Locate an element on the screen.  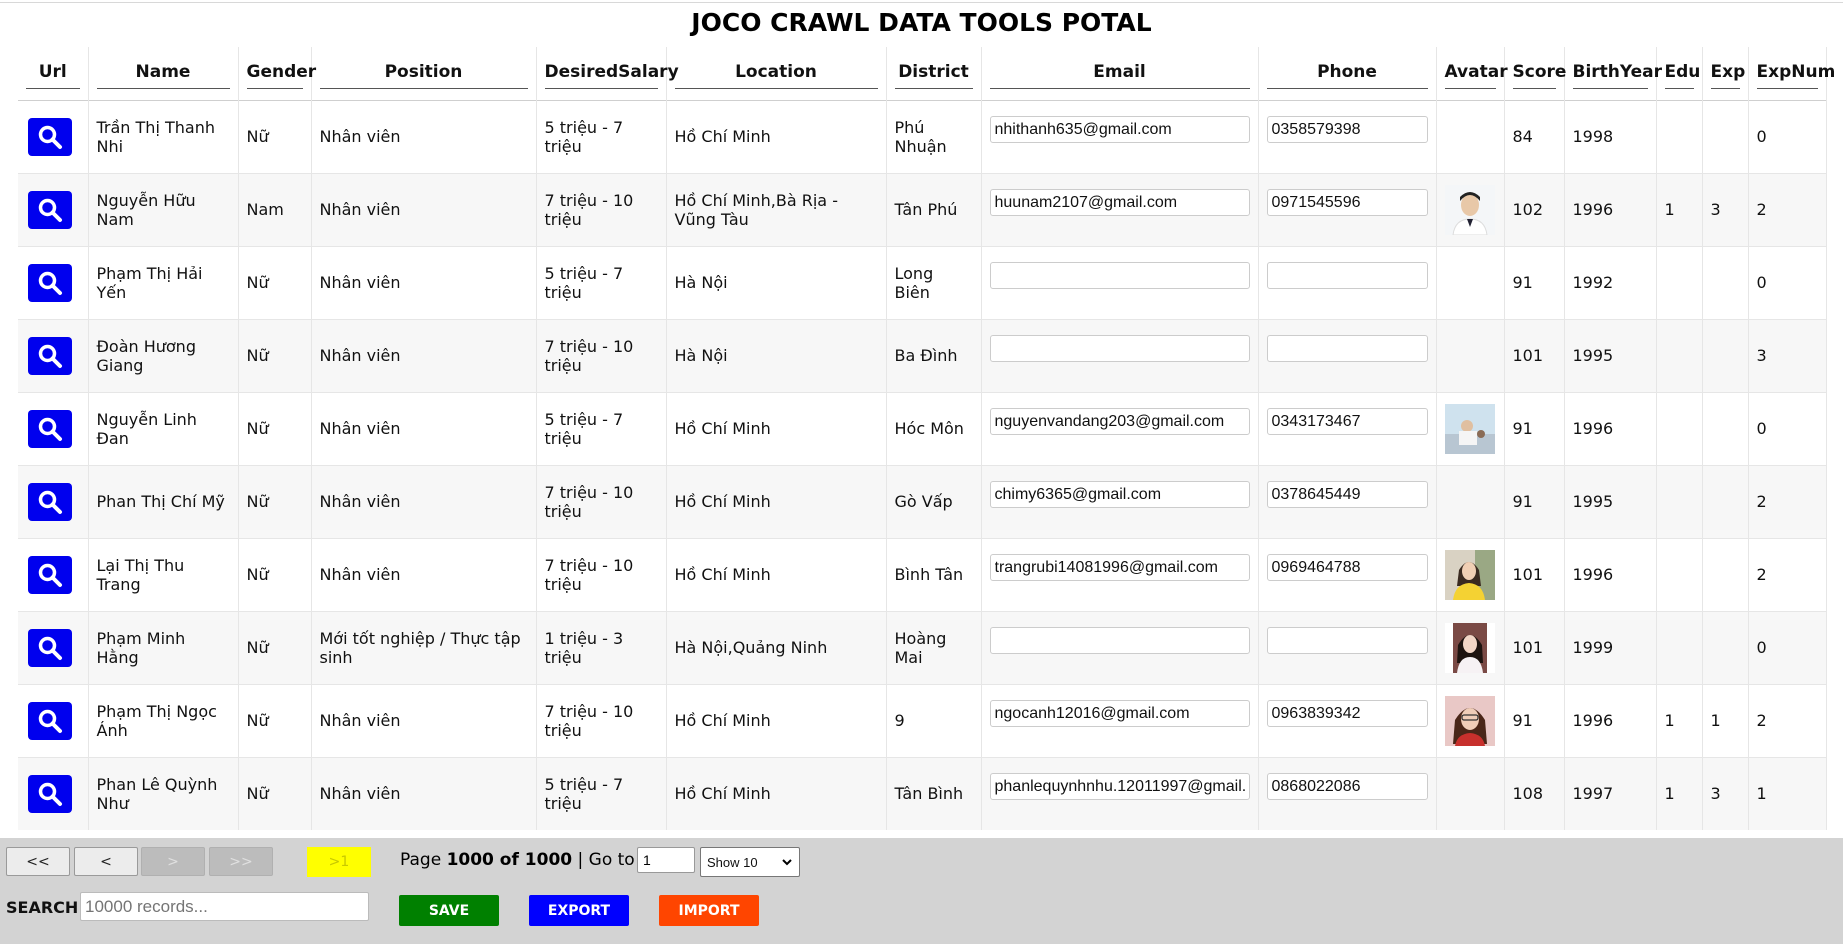
show-count-value: Show 10 is located at coordinates (732, 862).